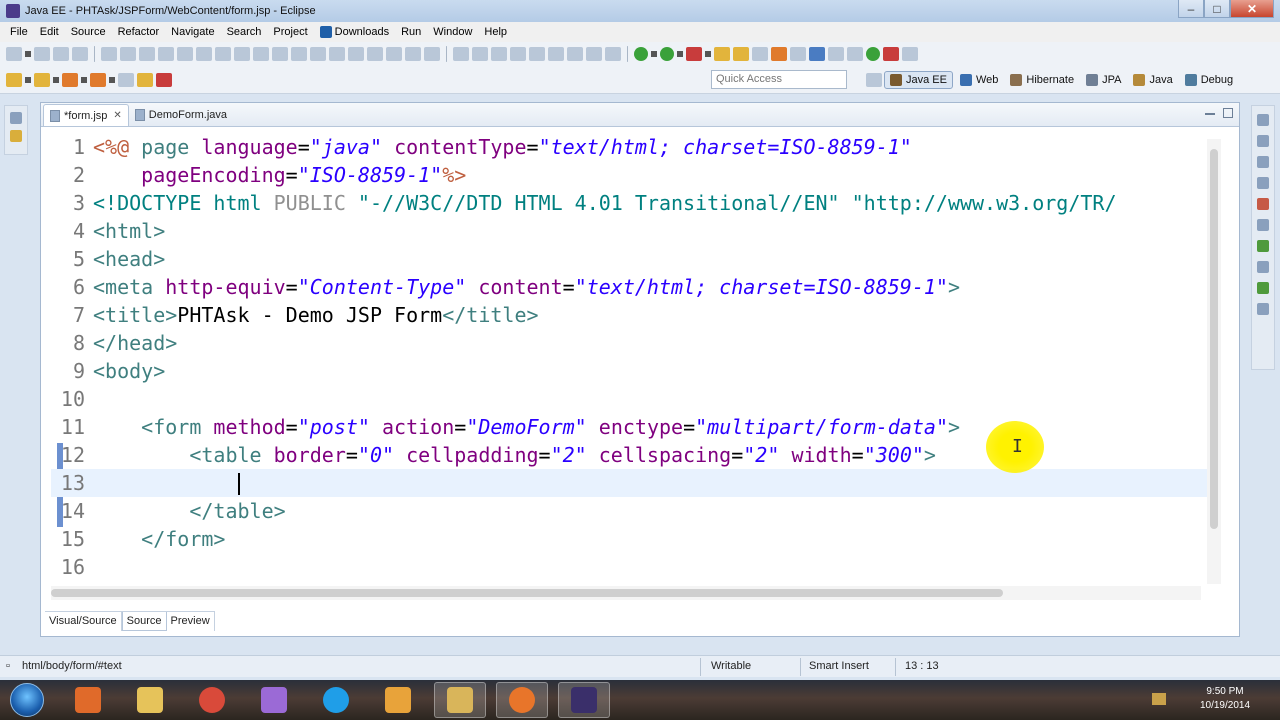 The image size is (1280, 720). I want to click on perspective-java-ee: Java EE, so click(918, 80).